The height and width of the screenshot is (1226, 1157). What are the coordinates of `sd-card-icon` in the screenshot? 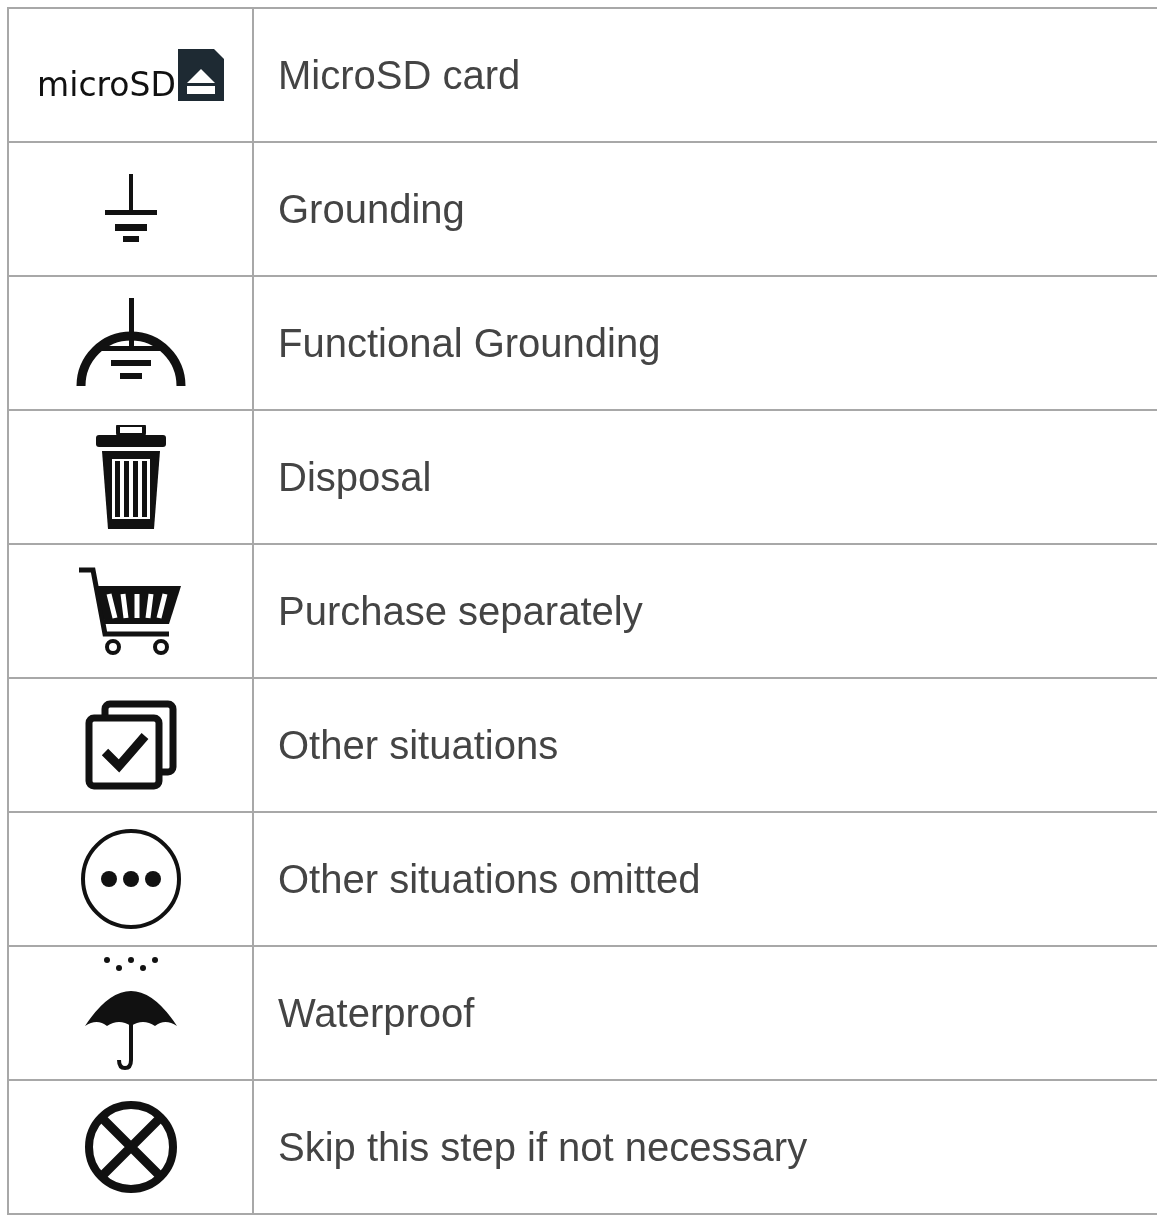 It's located at (200, 75).